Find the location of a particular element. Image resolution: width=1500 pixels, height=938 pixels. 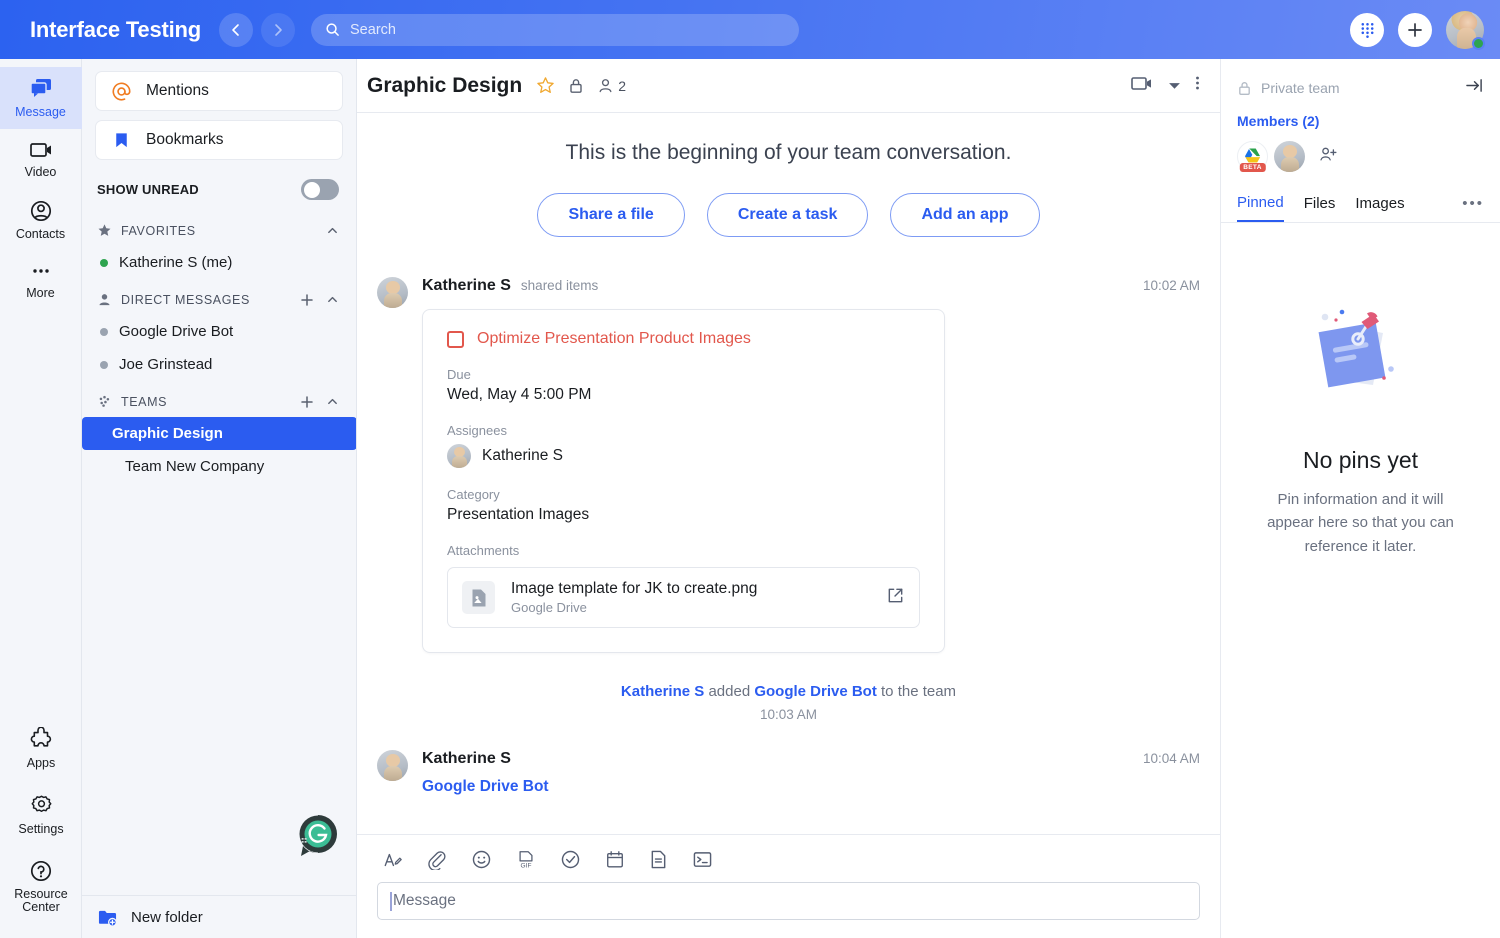

puzzle-icon is located at coordinates (41, 737).